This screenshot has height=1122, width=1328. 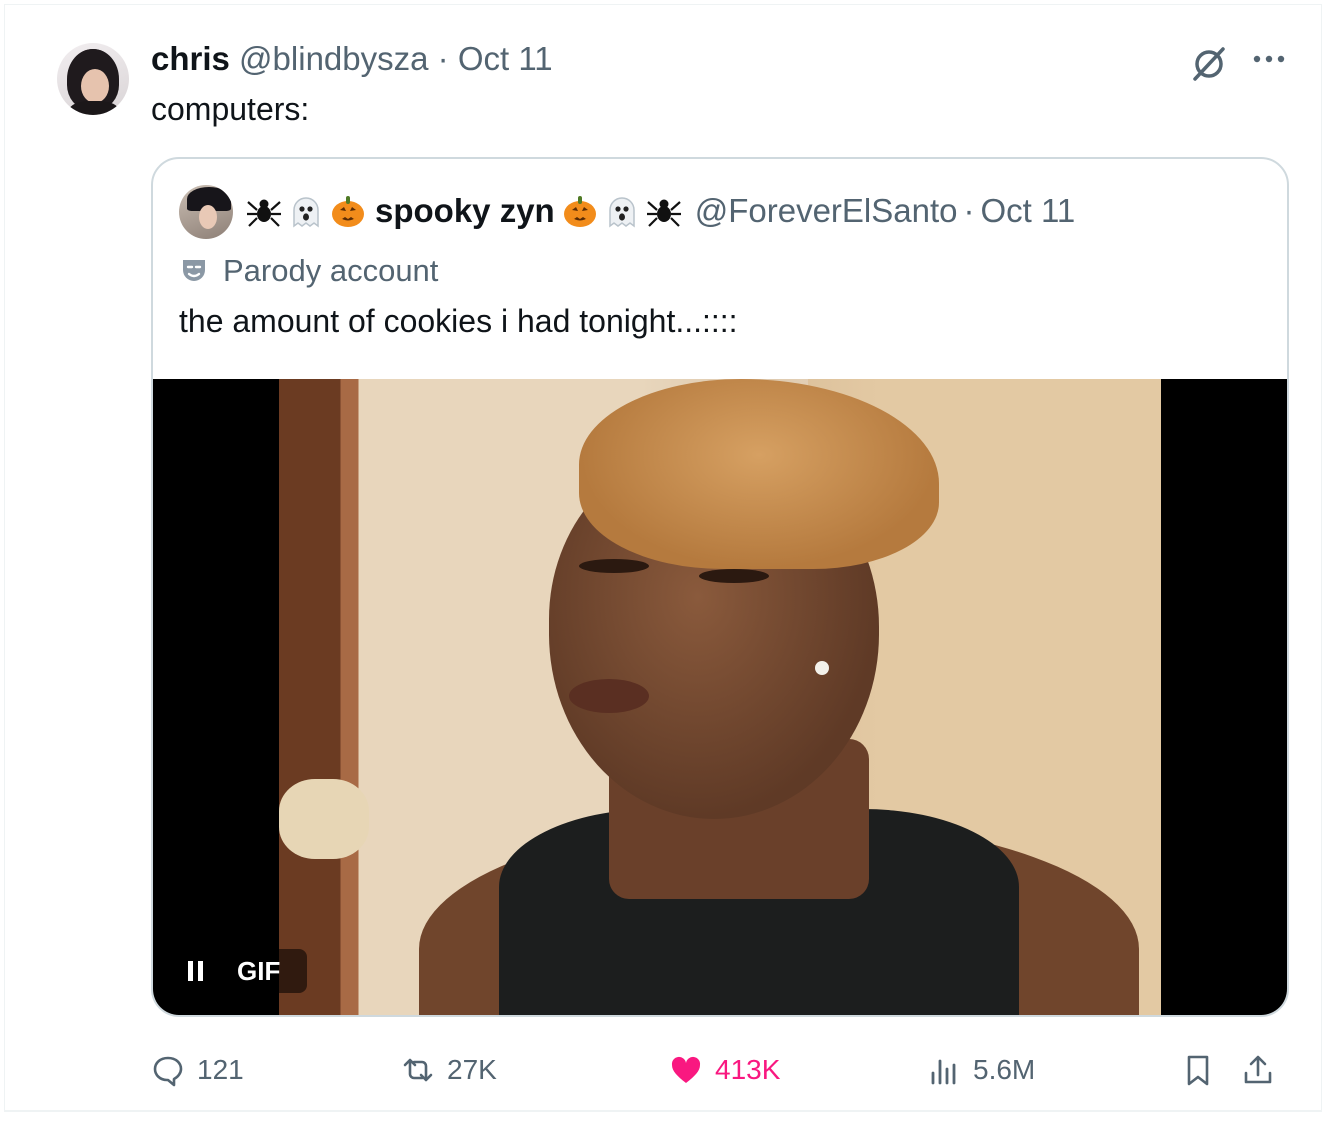 What do you see at coordinates (220, 1069) in the screenshot?
I see `reply-count: 121` at bounding box center [220, 1069].